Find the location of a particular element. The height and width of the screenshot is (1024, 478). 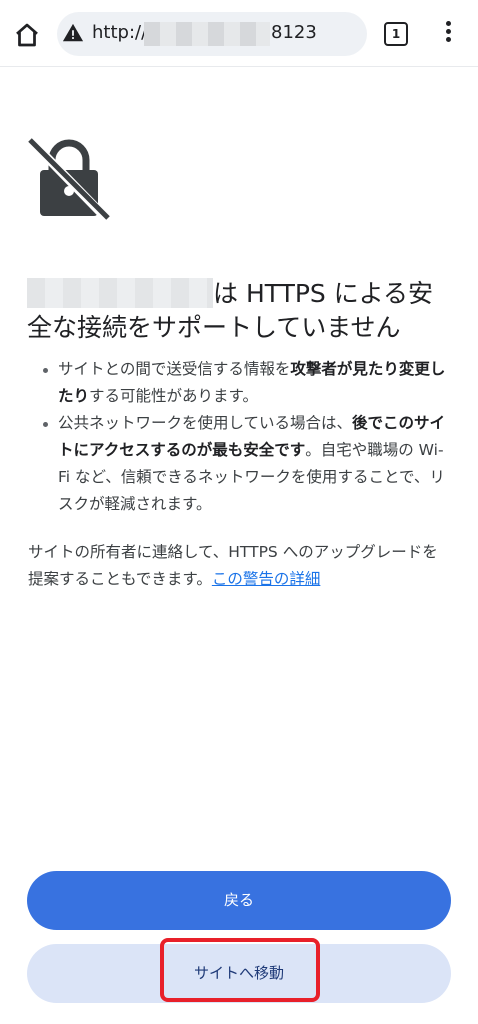

tab-switcher-button: 1 is located at coordinates (396, 34).